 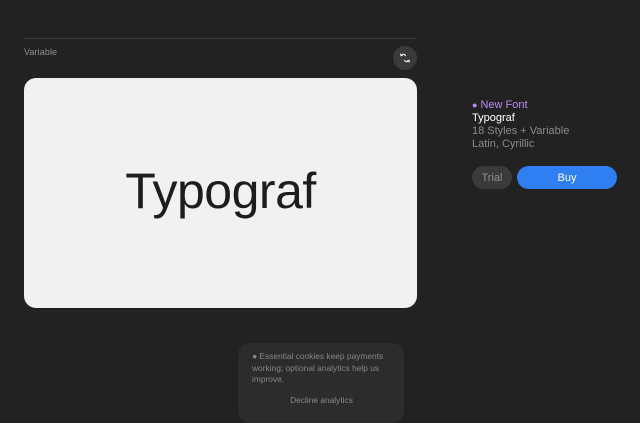 I want to click on font-scripts: Latin, Cyrillic, so click(x=503, y=144).